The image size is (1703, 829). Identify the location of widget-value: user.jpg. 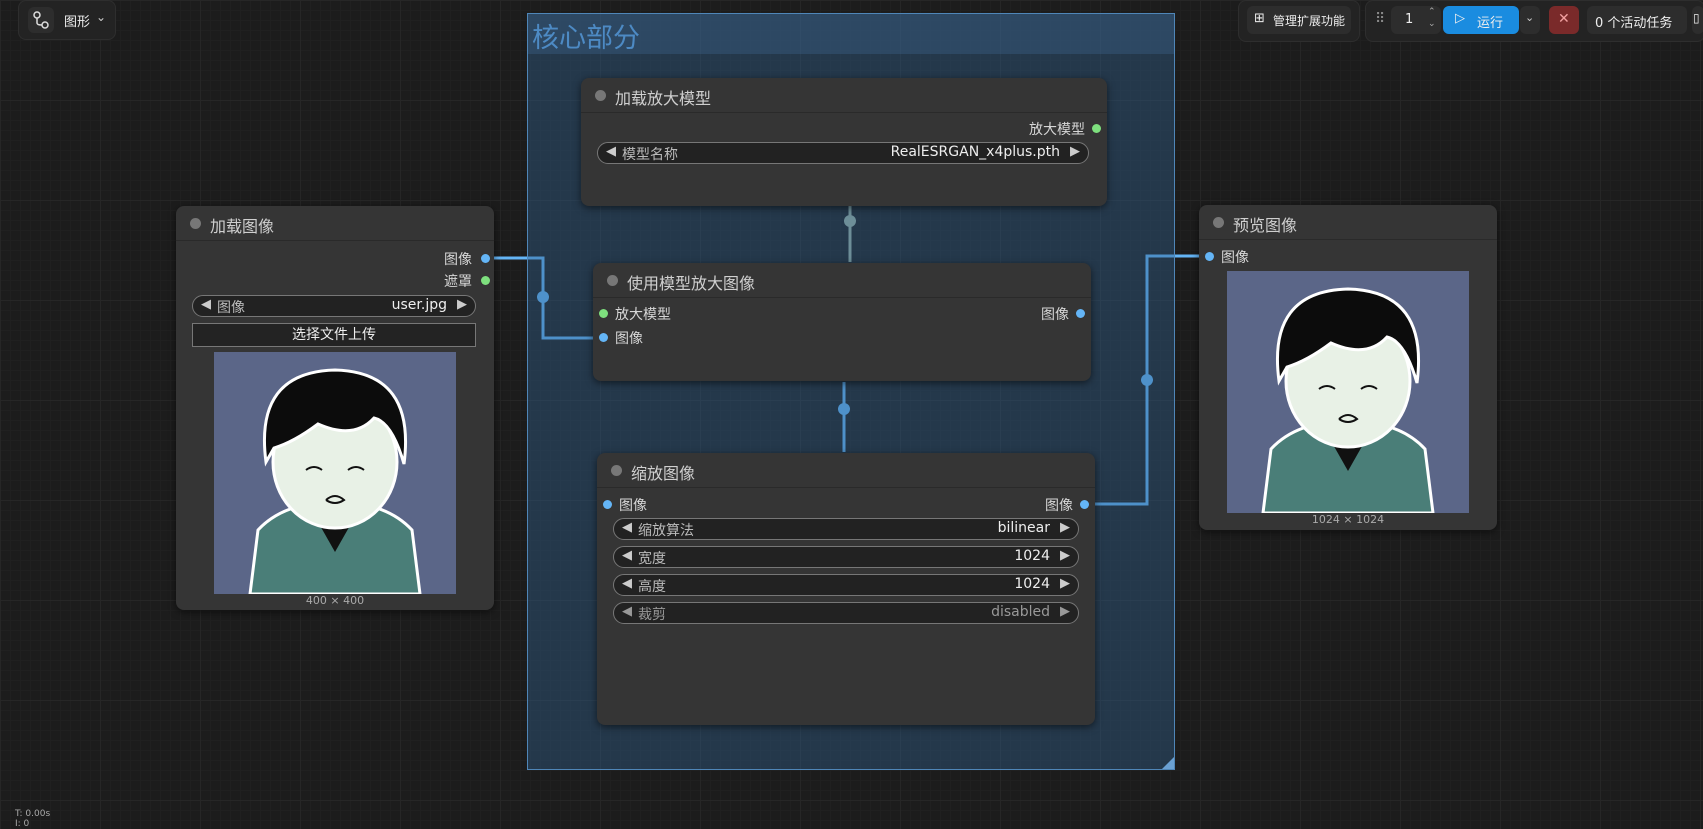
(419, 305).